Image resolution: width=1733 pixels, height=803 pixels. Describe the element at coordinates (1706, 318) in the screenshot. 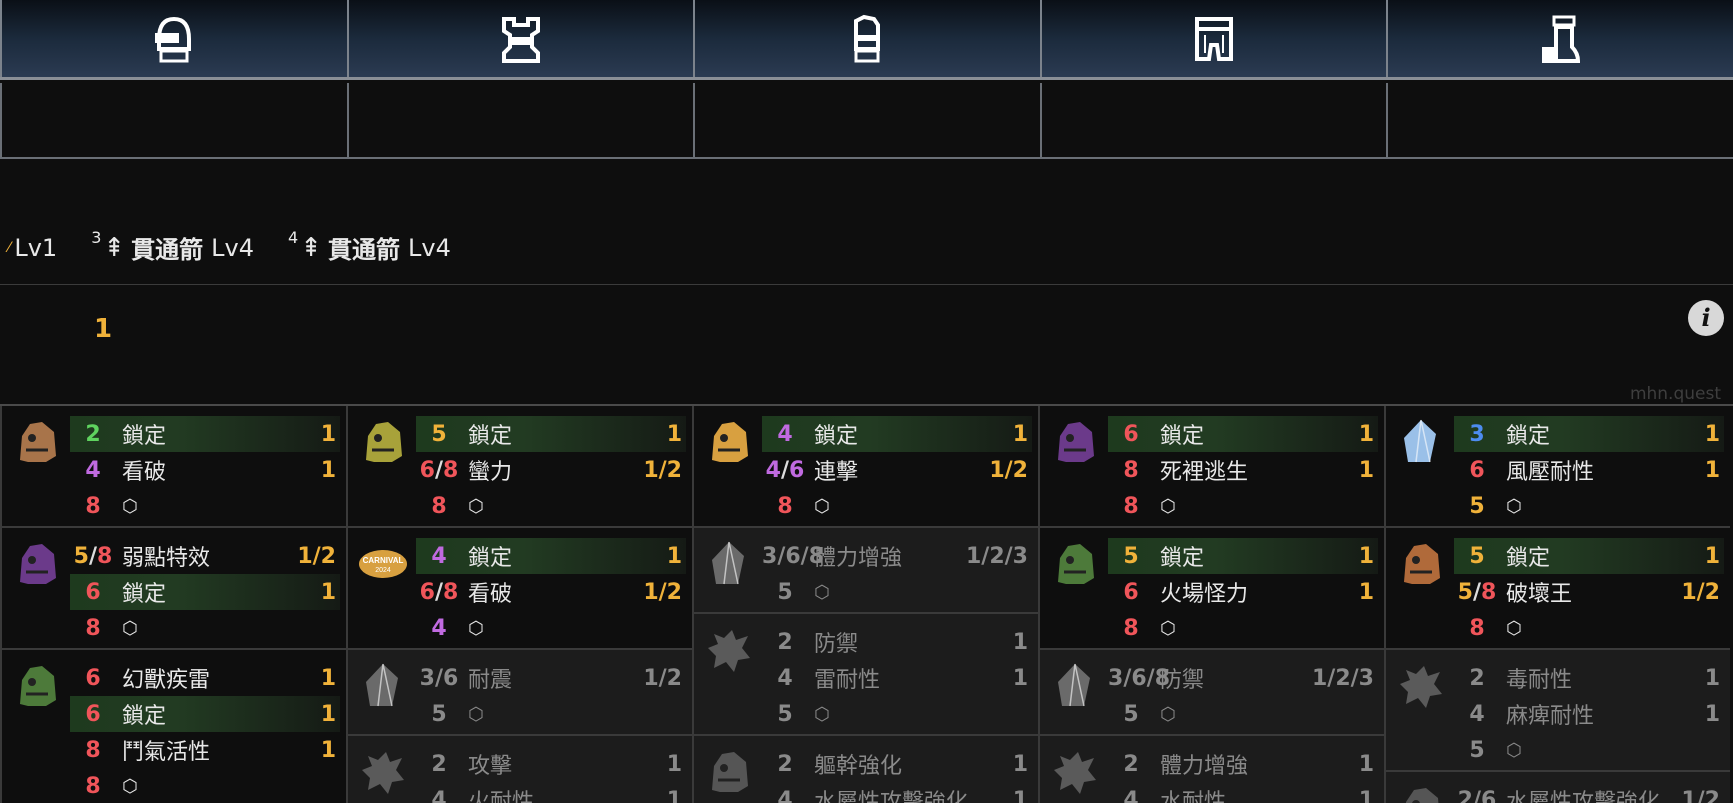

I see `info-icon: i` at that location.